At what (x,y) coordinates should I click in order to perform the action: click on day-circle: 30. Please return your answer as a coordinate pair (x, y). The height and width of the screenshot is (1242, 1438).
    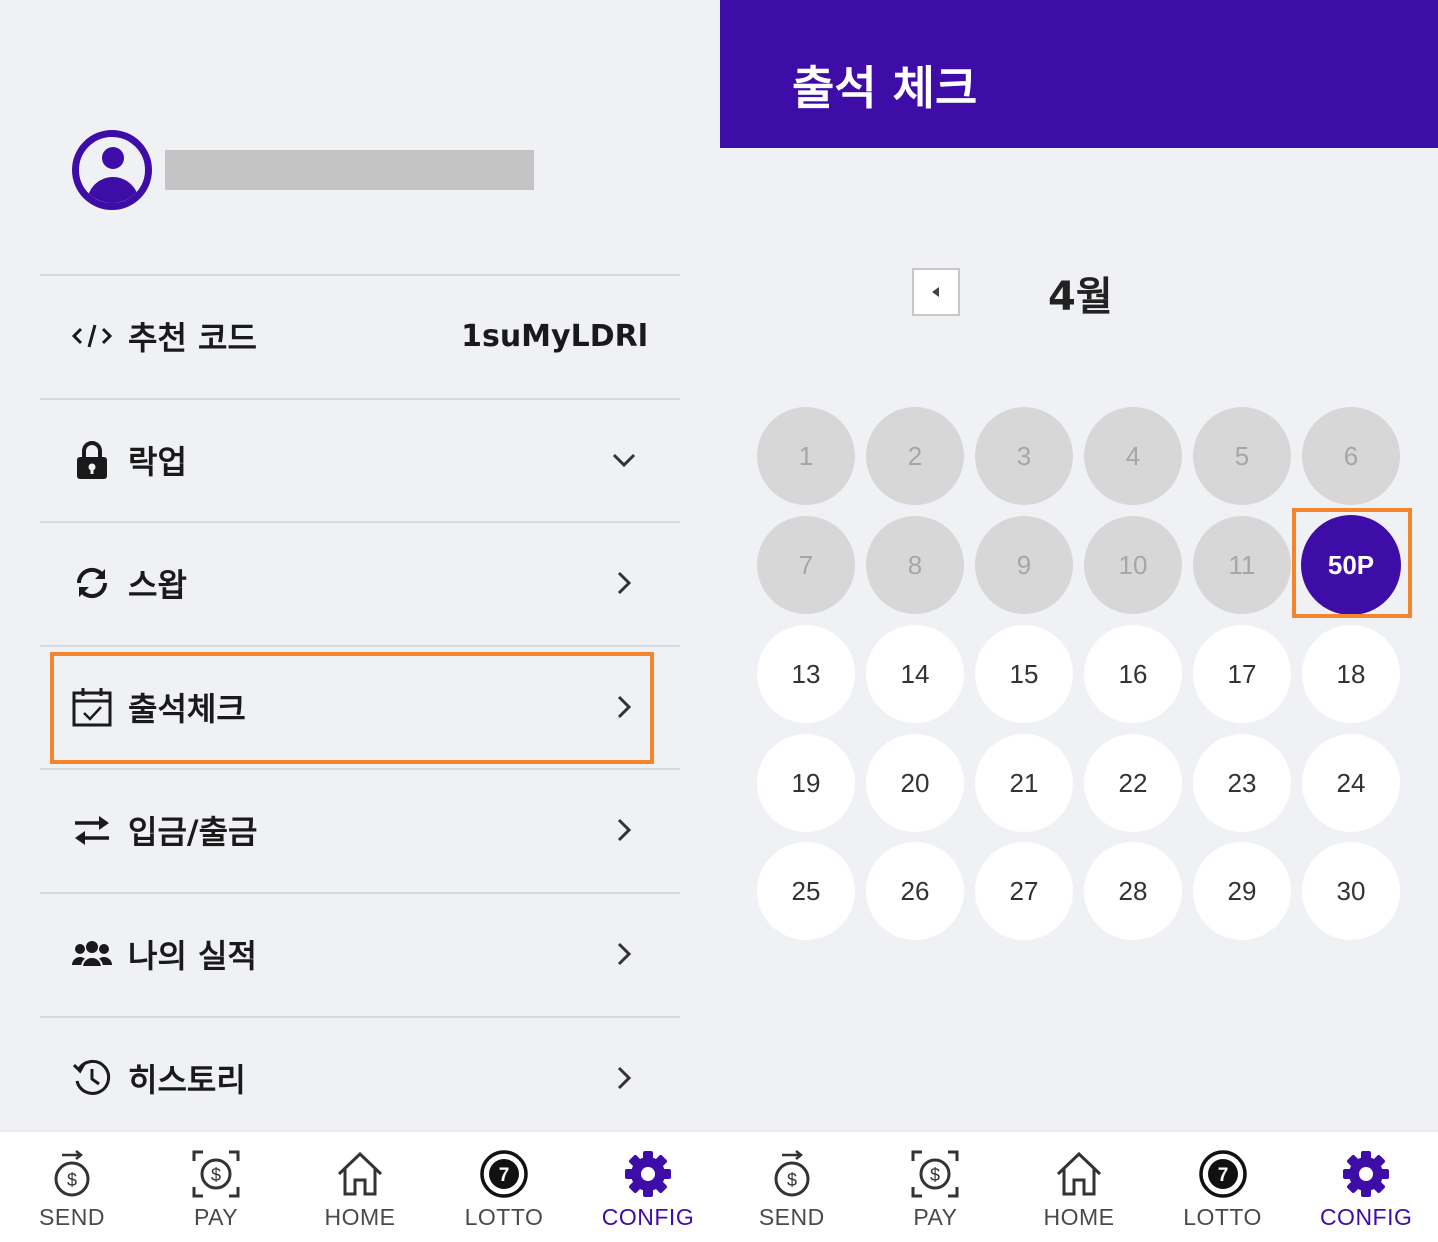
    Looking at the image, I should click on (1351, 891).